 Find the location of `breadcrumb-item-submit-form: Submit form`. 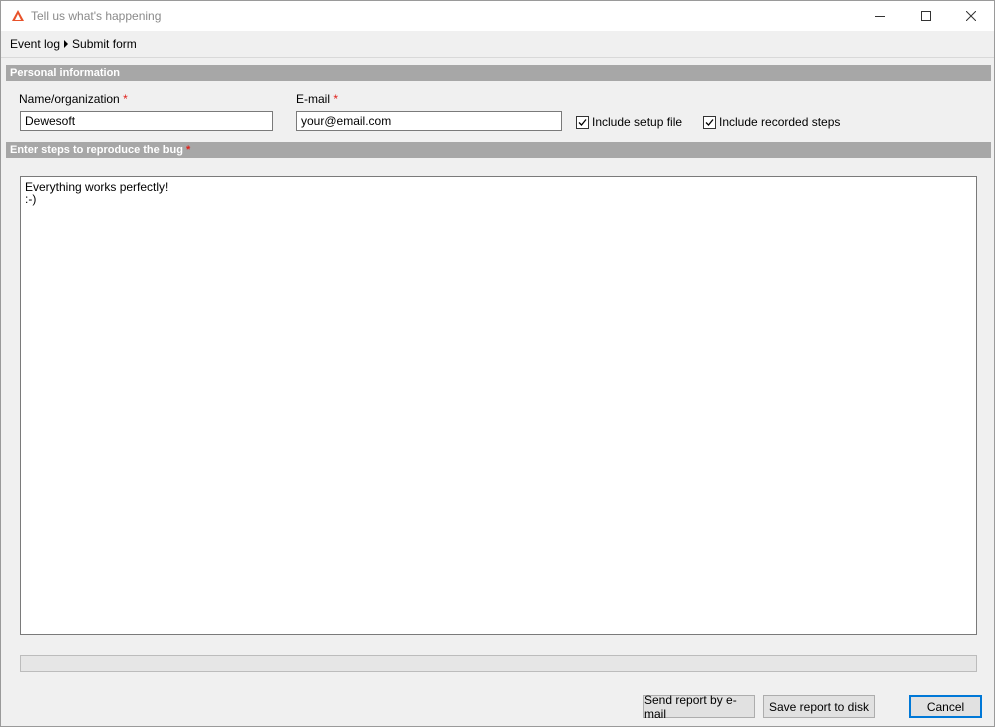

breadcrumb-item-submit-form: Submit form is located at coordinates (104, 44).